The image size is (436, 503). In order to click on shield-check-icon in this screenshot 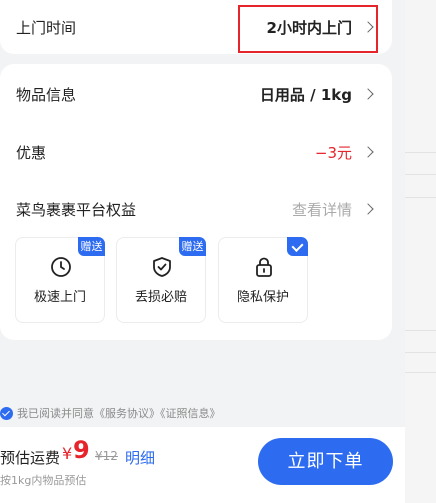, I will do `click(162, 267)`.